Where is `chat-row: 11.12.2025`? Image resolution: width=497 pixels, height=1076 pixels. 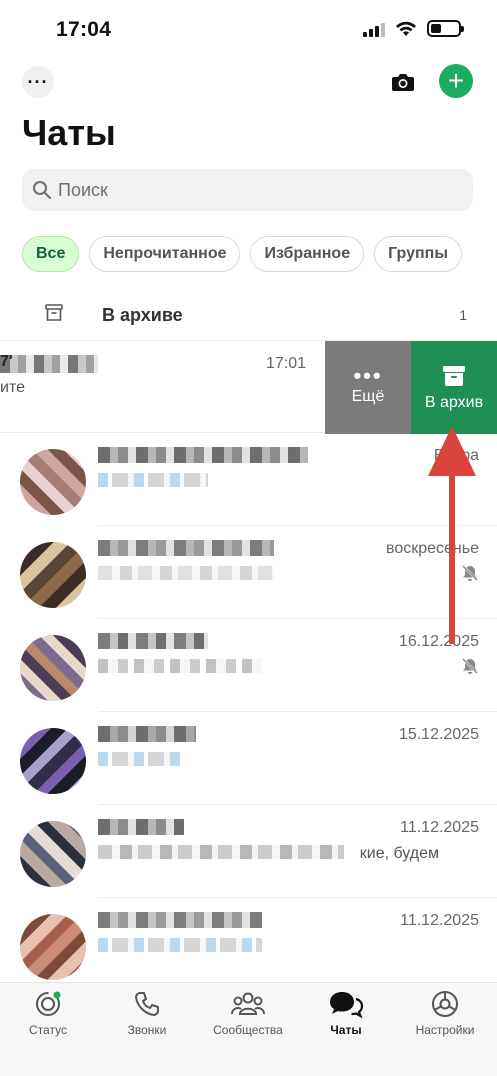
chat-row: 11.12.2025 is located at coordinates (248, 944).